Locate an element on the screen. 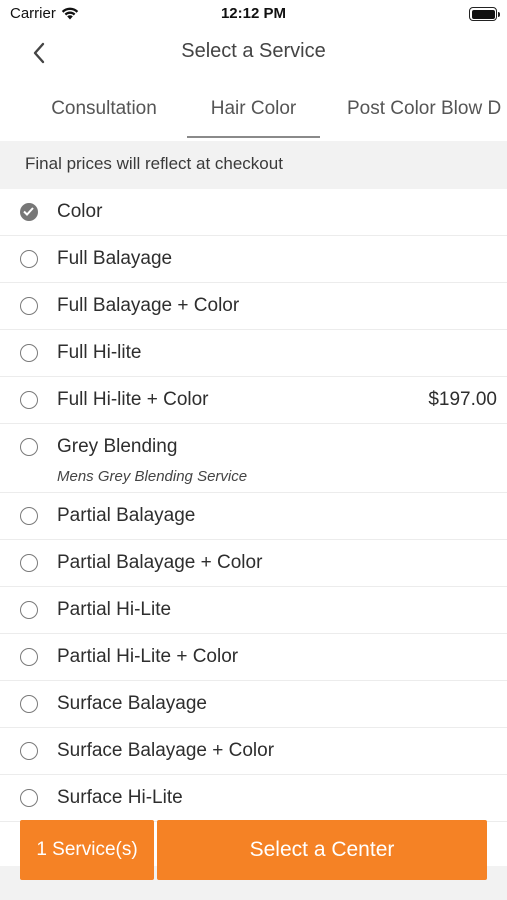  service-row: Full Hi-lite + Color $197.00 is located at coordinates (253, 400).